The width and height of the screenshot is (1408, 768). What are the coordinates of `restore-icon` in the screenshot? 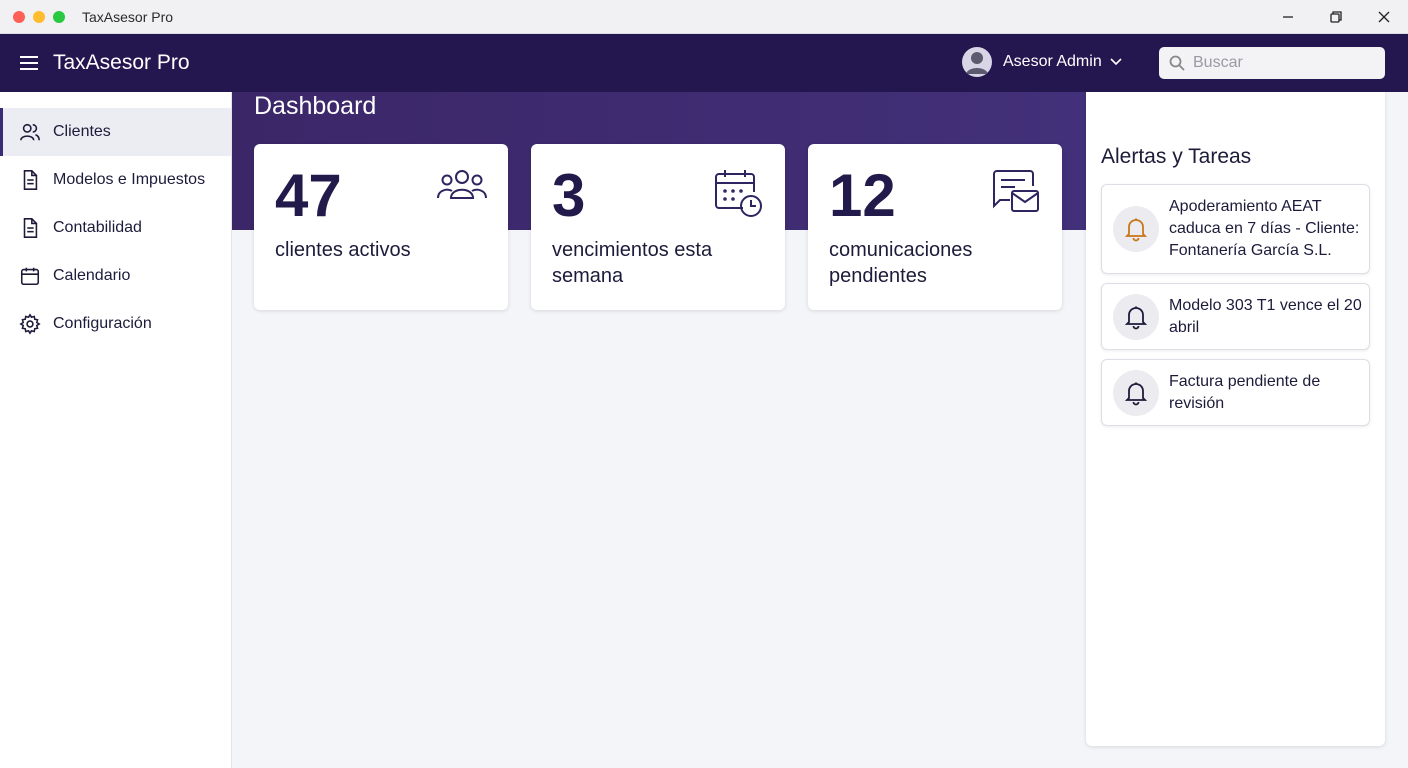 It's located at (1336, 17).